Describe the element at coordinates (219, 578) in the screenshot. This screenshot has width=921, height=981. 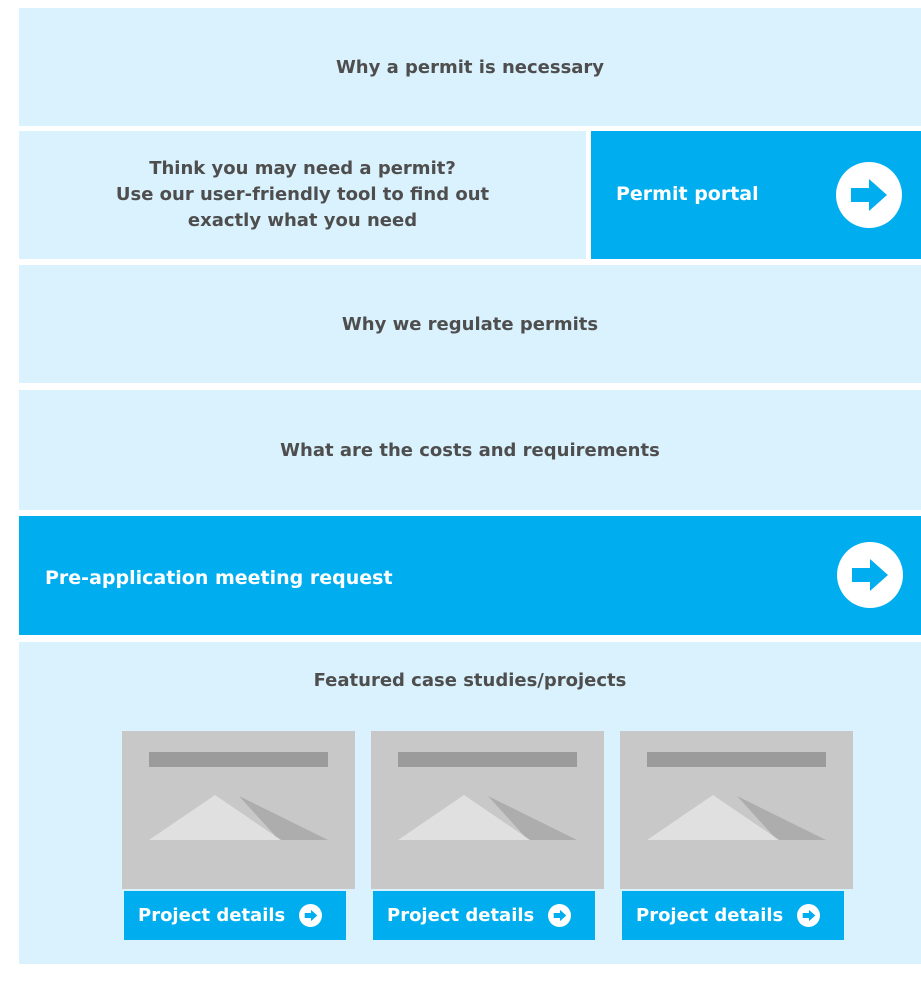
I see `pre-application-label: Pre-application meeting request` at that location.